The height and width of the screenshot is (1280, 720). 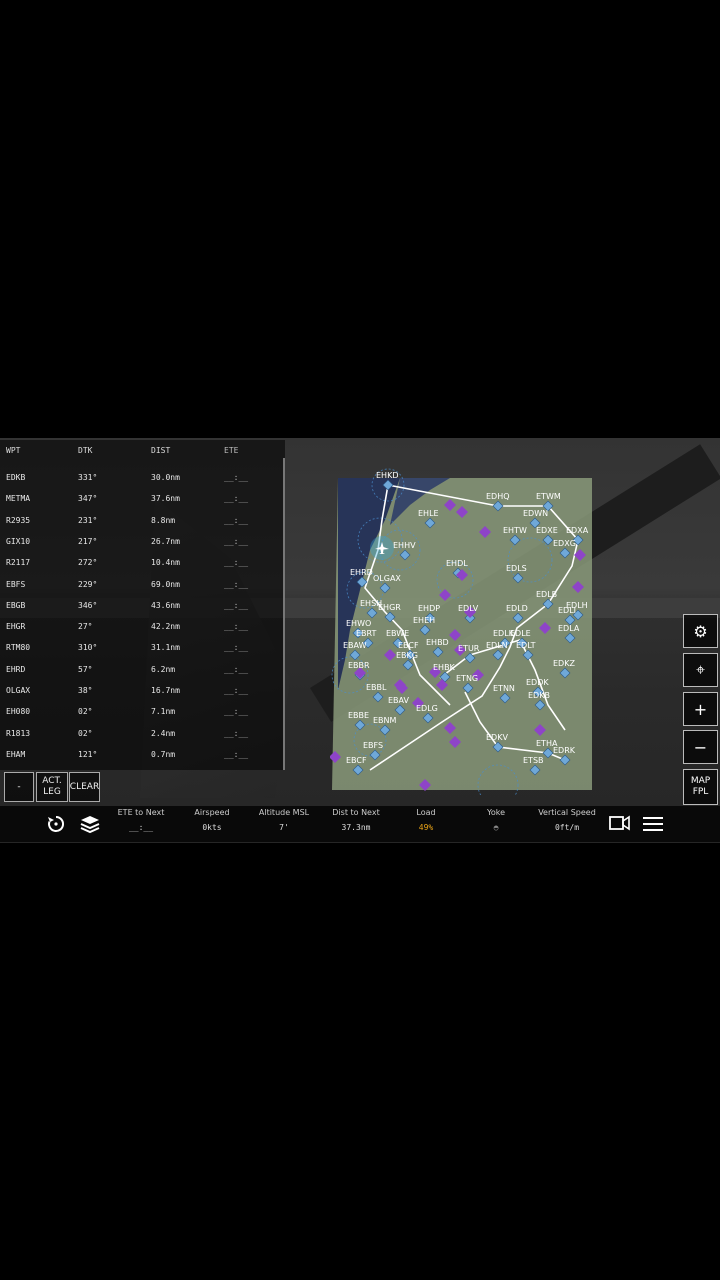 What do you see at coordinates (142, 712) in the screenshot?
I see `fpl-row: EH080 02° 7.1nm __:__` at bounding box center [142, 712].